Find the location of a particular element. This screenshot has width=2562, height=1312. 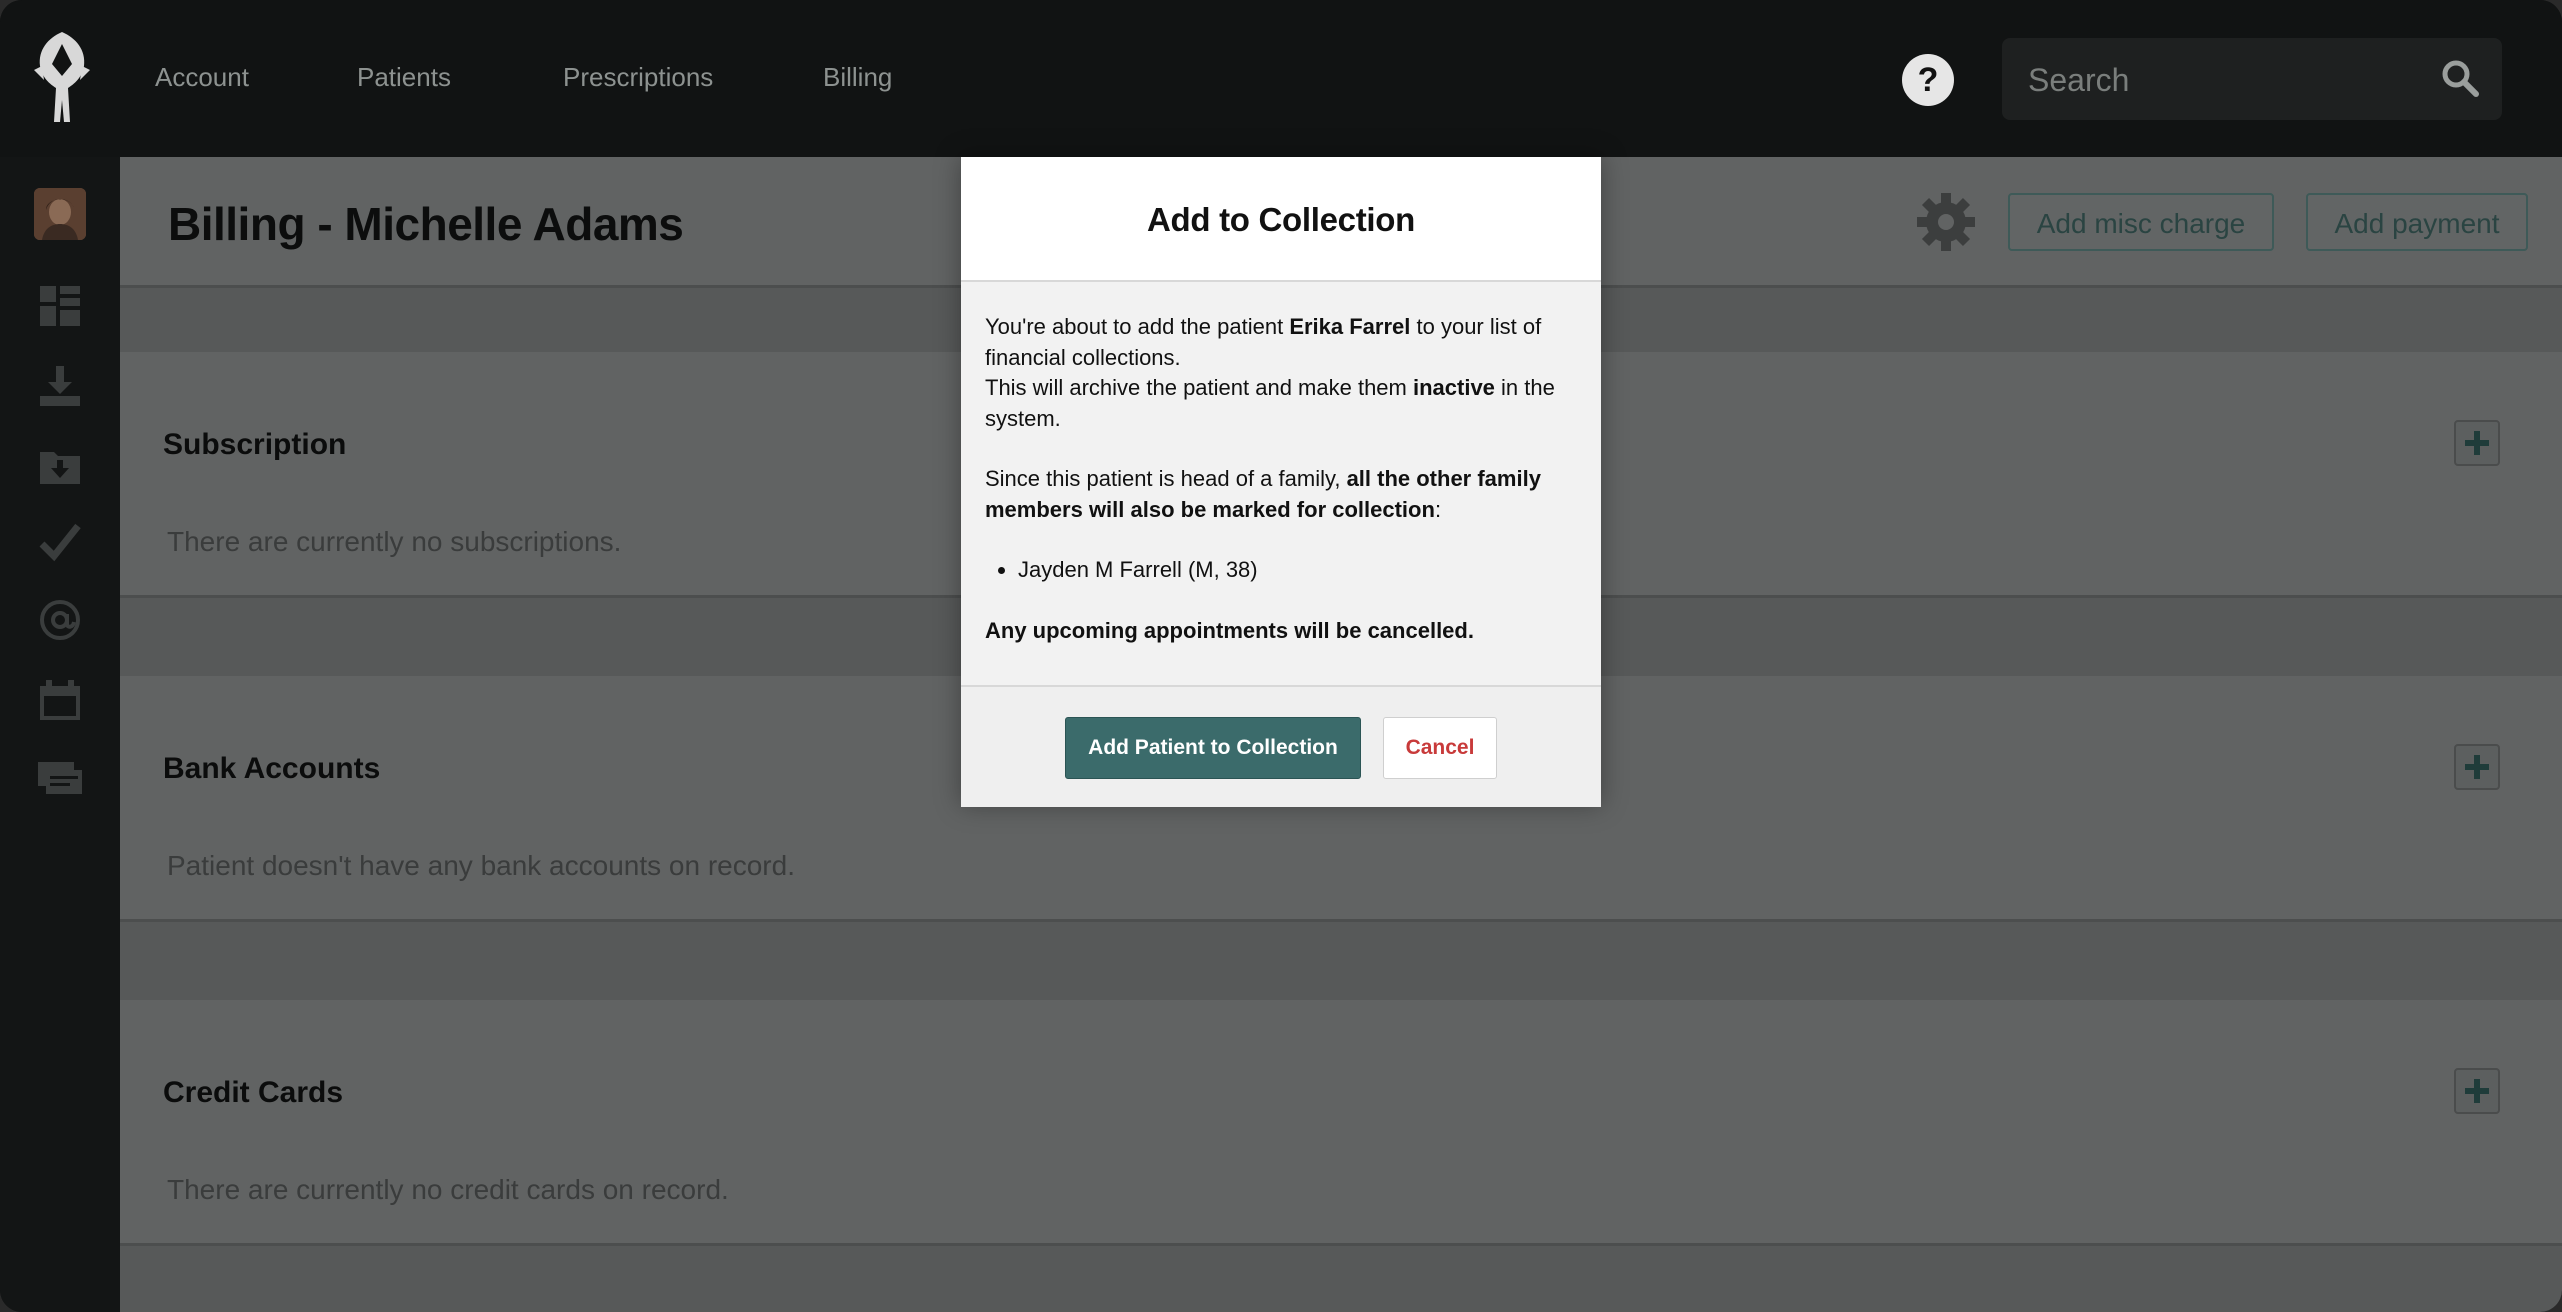

add-subscription-button is located at coordinates (2477, 443).